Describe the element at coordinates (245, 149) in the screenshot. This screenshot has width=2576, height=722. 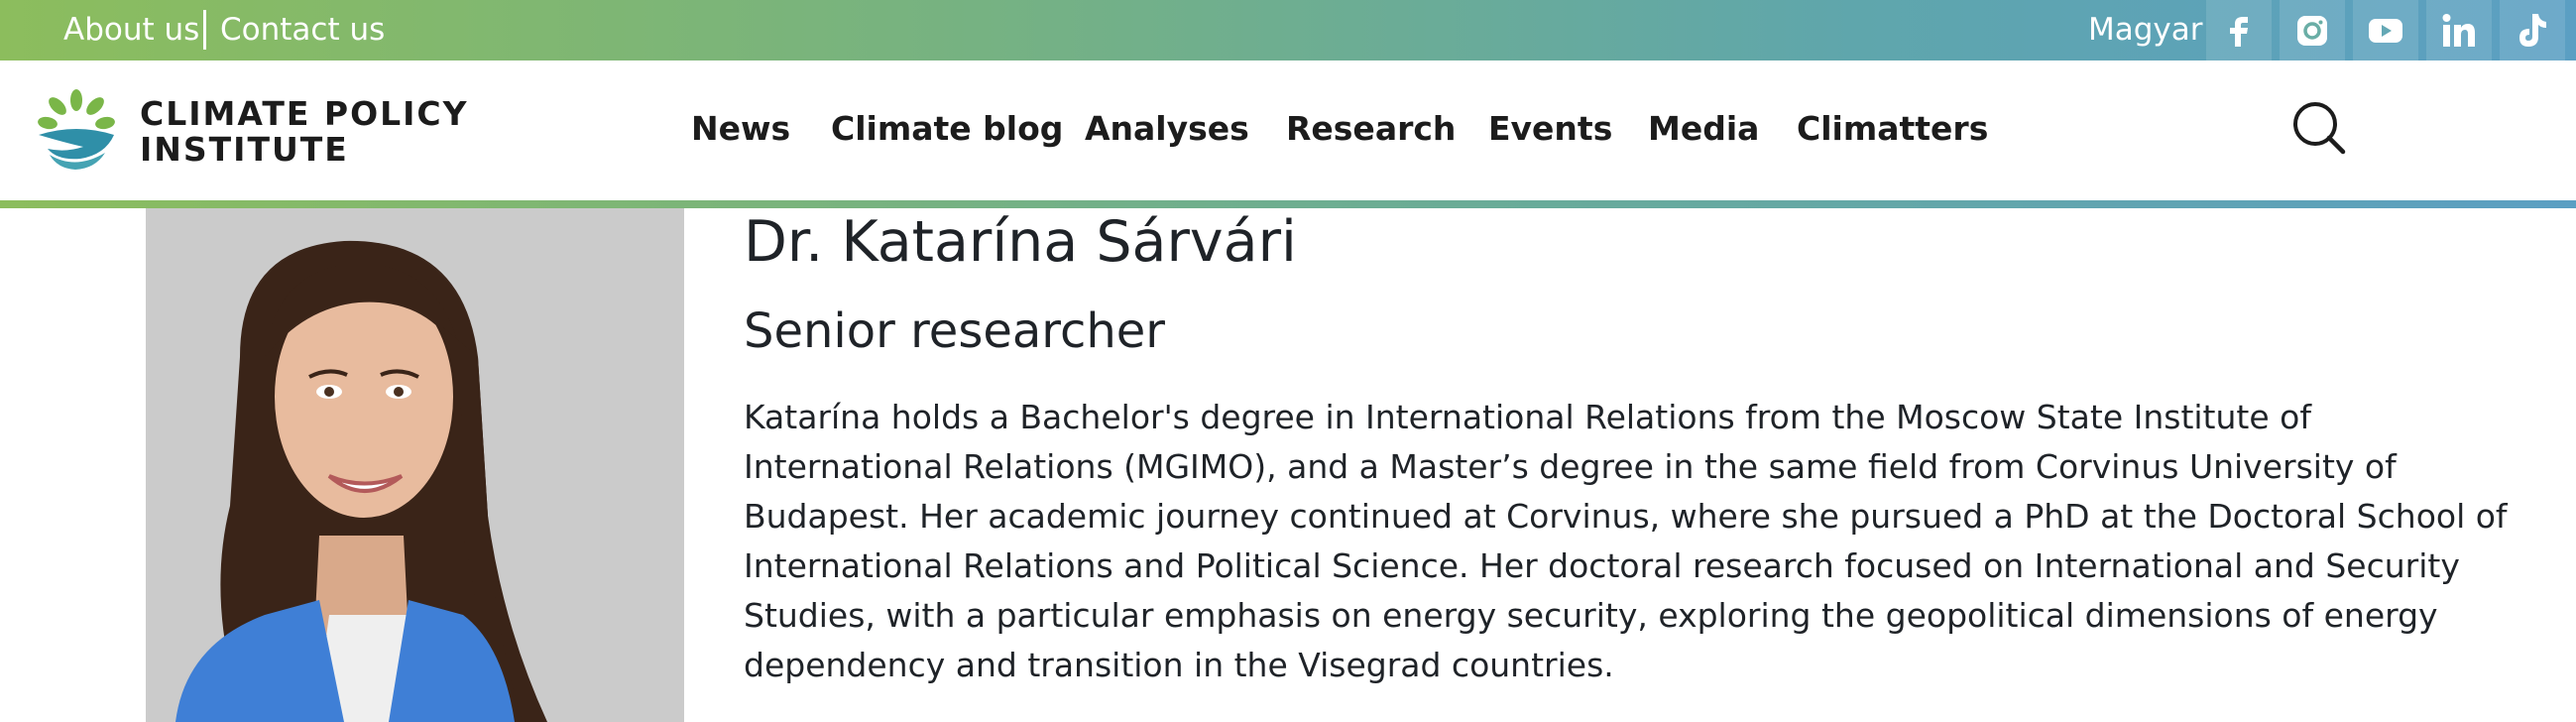
I see `logo-line-2: INSTITUTE` at that location.